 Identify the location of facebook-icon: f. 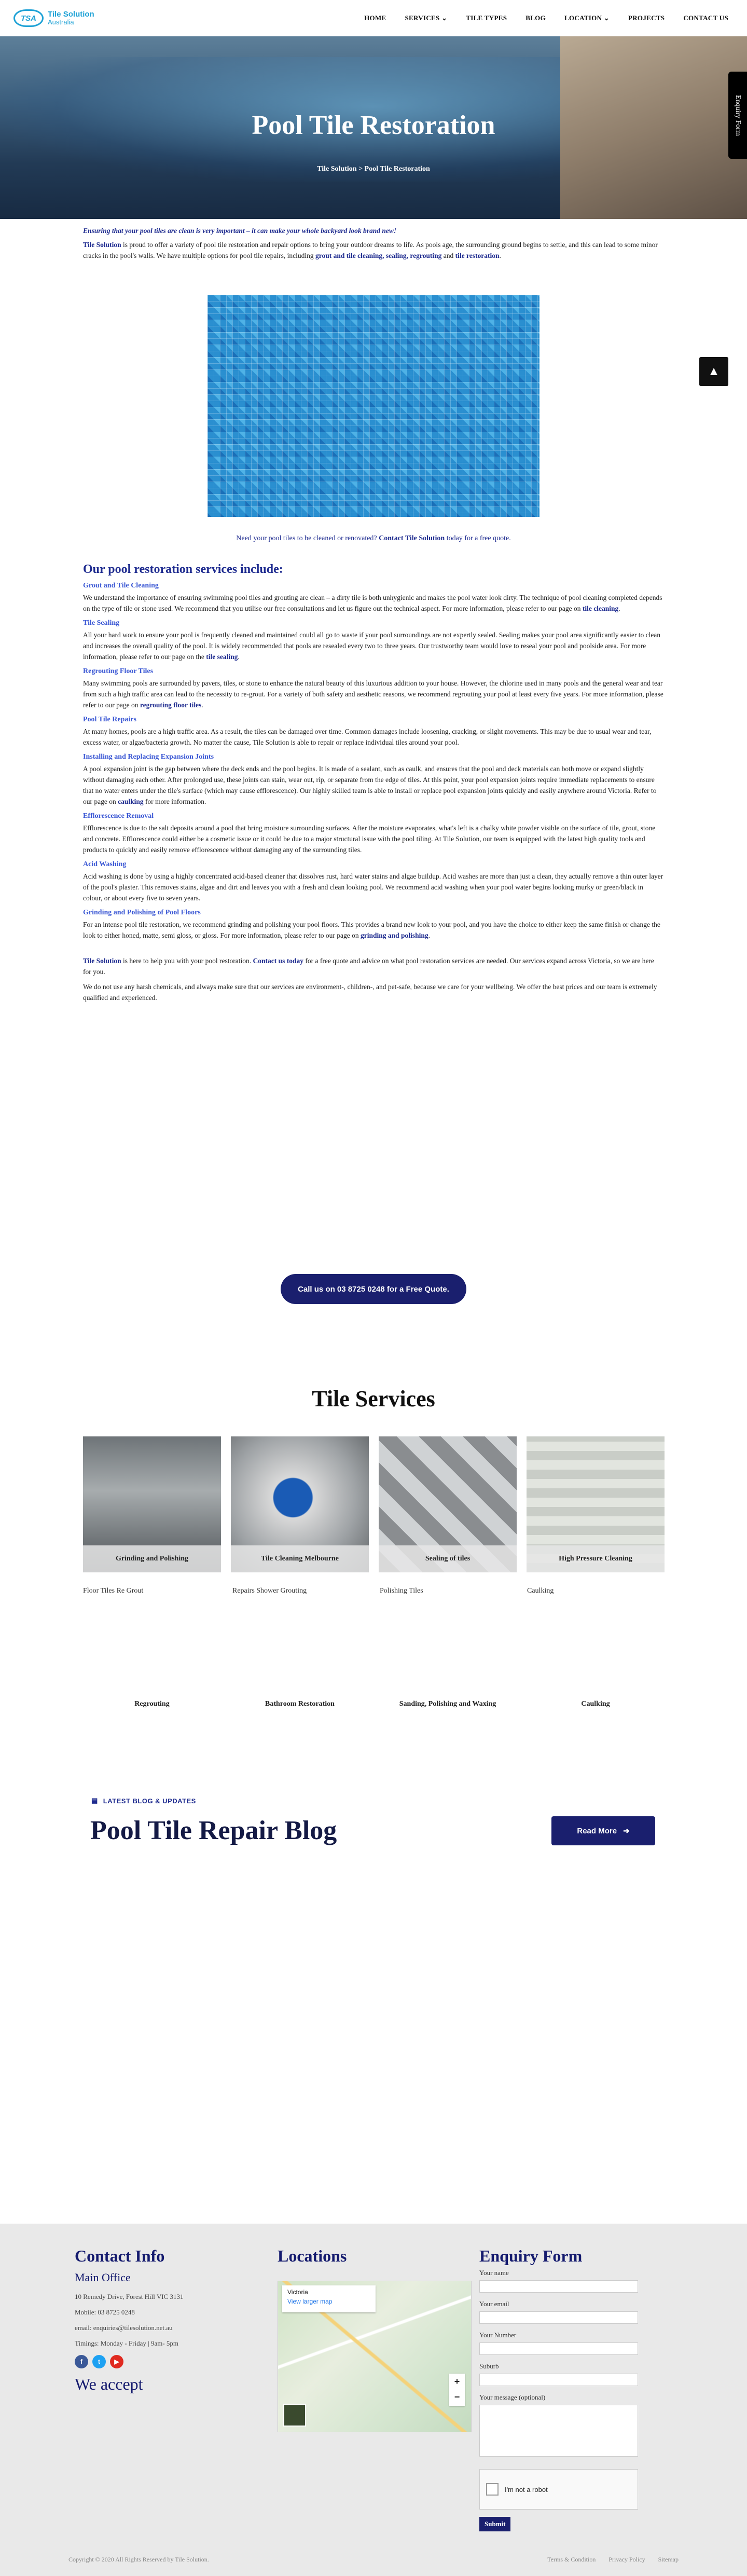
(81, 2361).